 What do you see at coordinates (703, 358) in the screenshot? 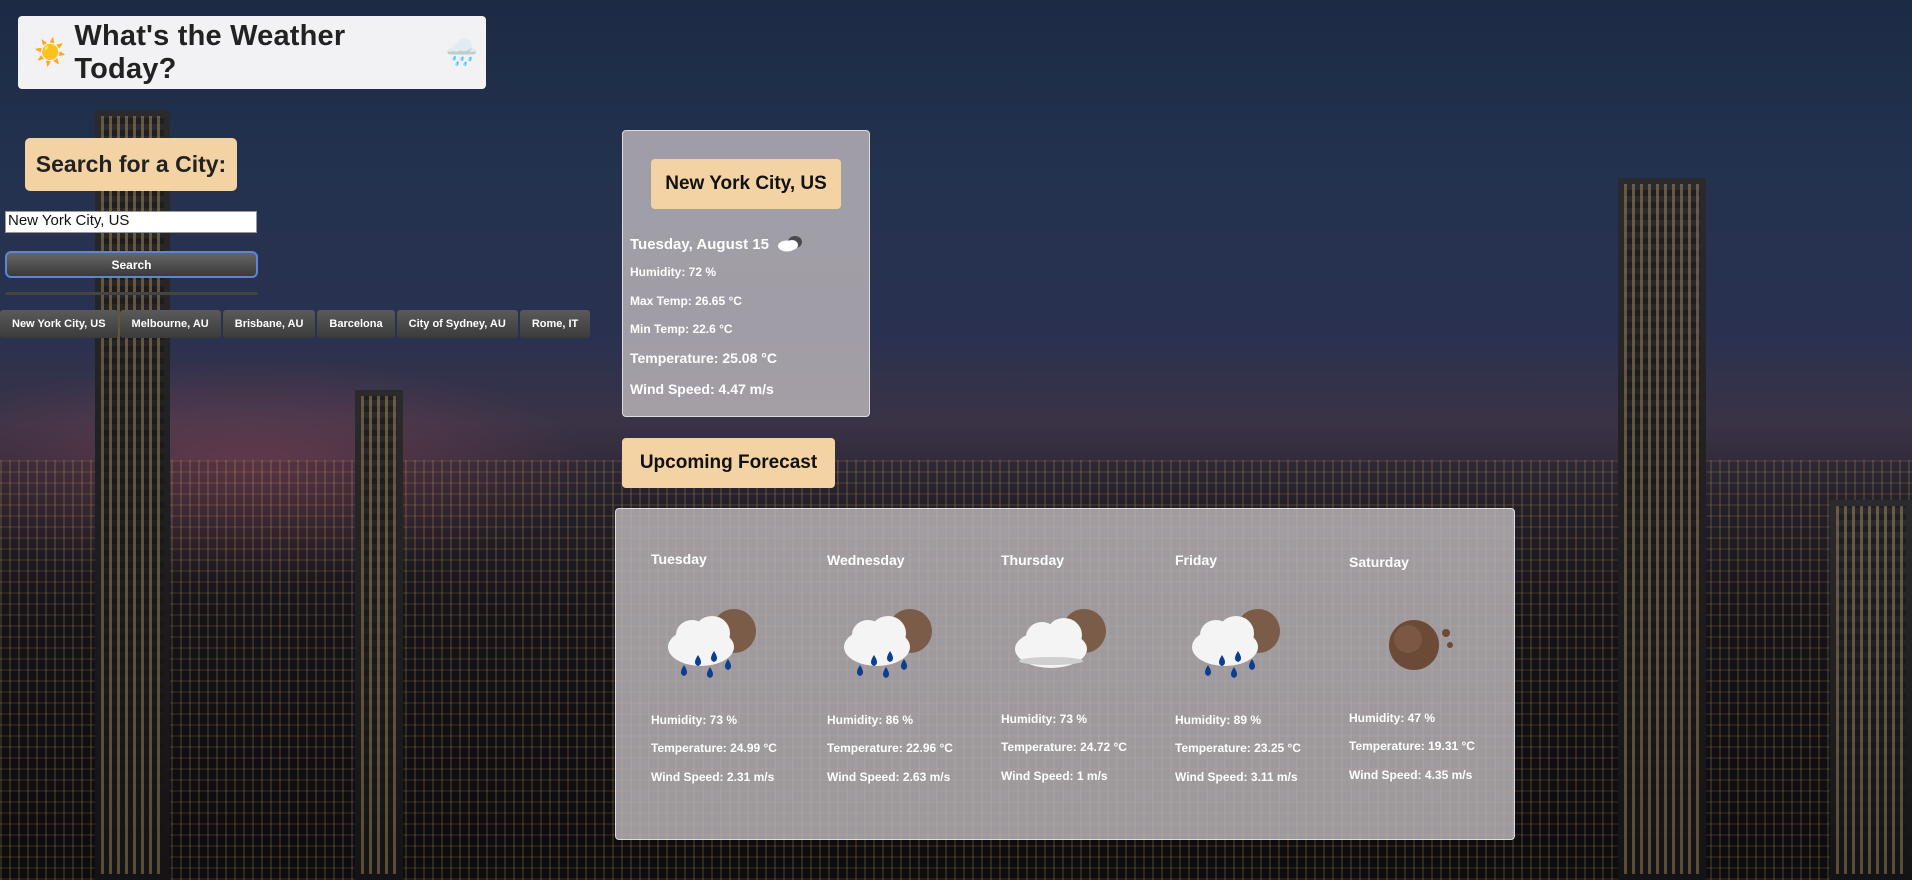
I see `current-temperature: Temperature: 25.08 °C` at bounding box center [703, 358].